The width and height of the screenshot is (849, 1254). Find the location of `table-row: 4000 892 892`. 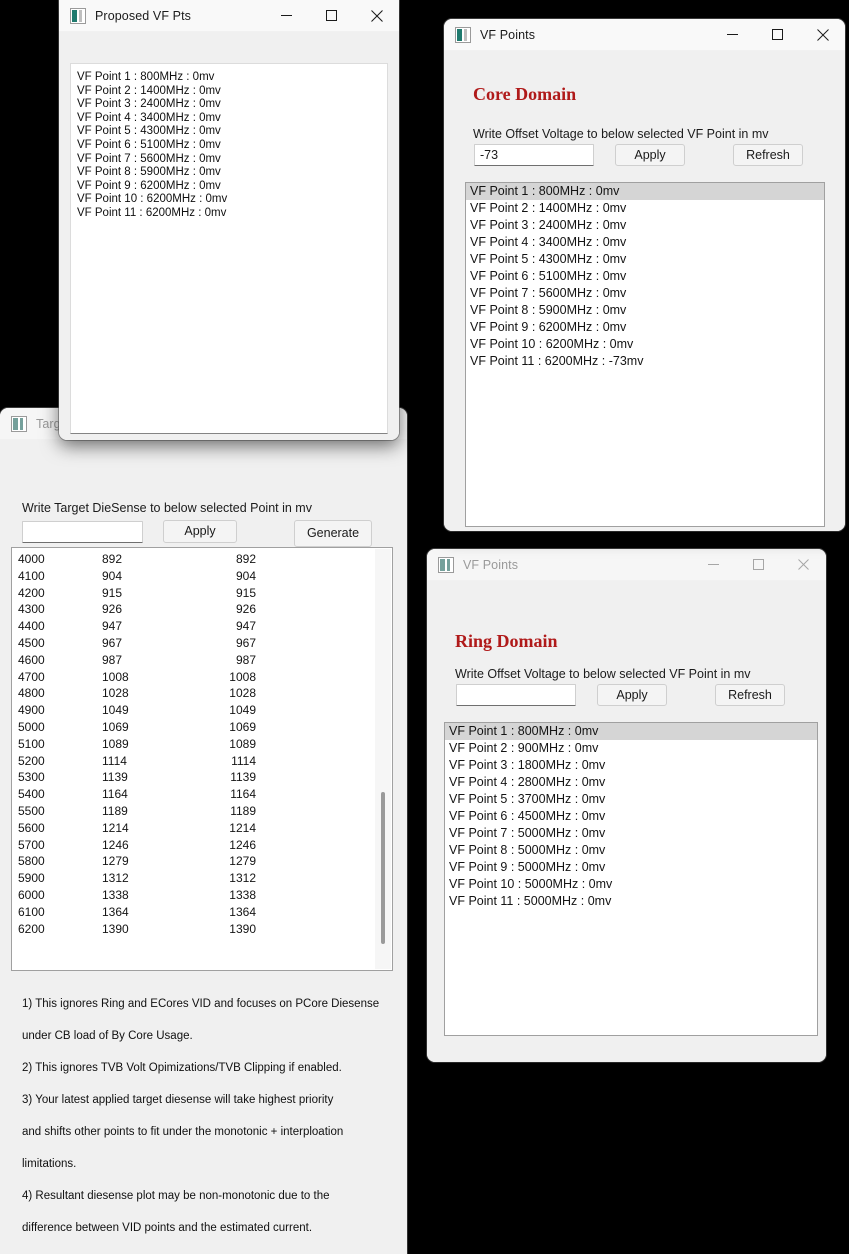

table-row: 4000 892 892 is located at coordinates (193, 559).